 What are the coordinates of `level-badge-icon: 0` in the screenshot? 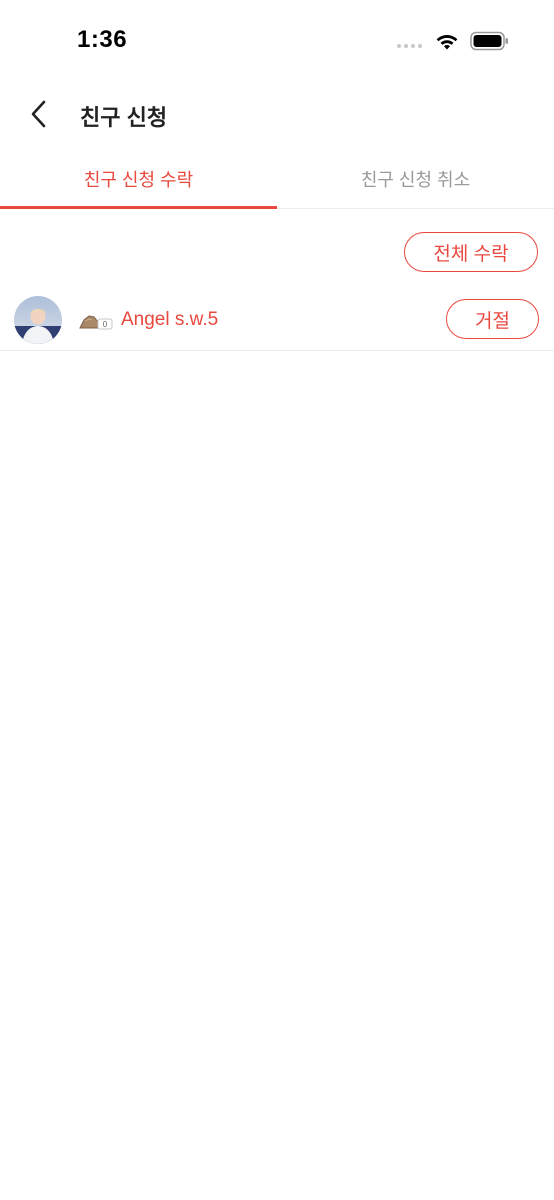 It's located at (96, 322).